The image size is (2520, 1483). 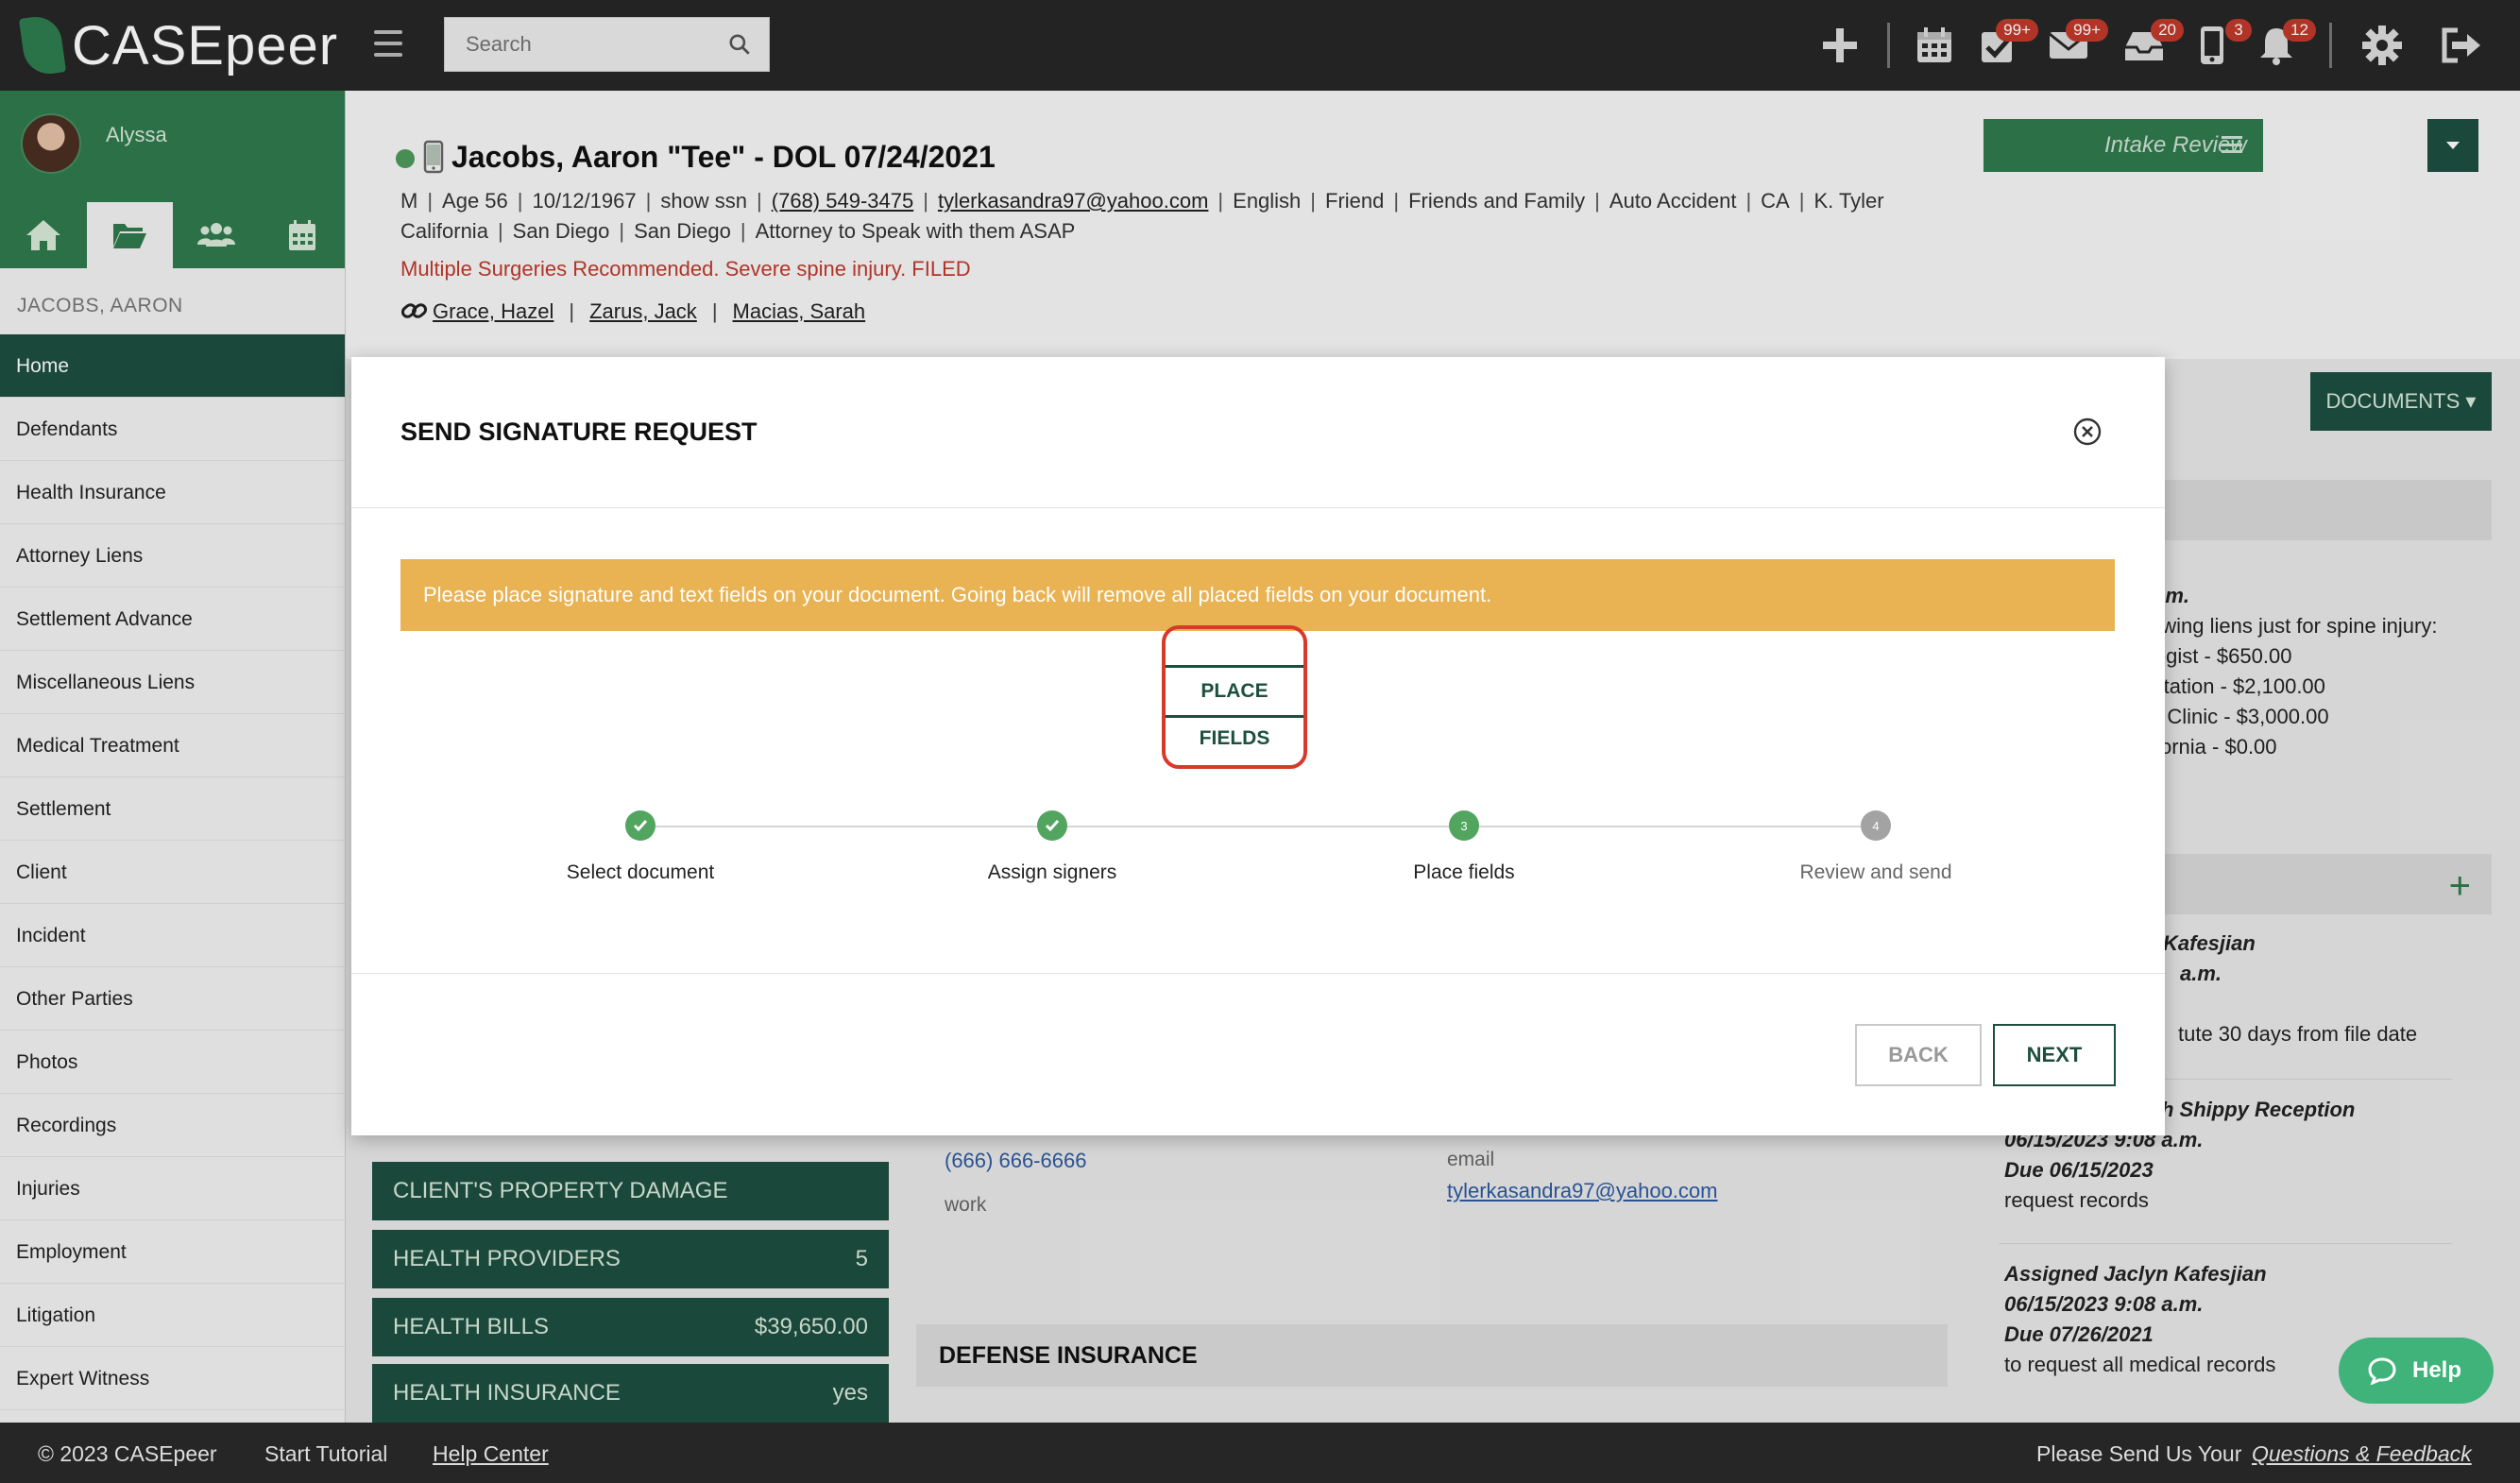 I want to click on modal-title: SEND SIGNATURE REQUEST, so click(x=579, y=432).